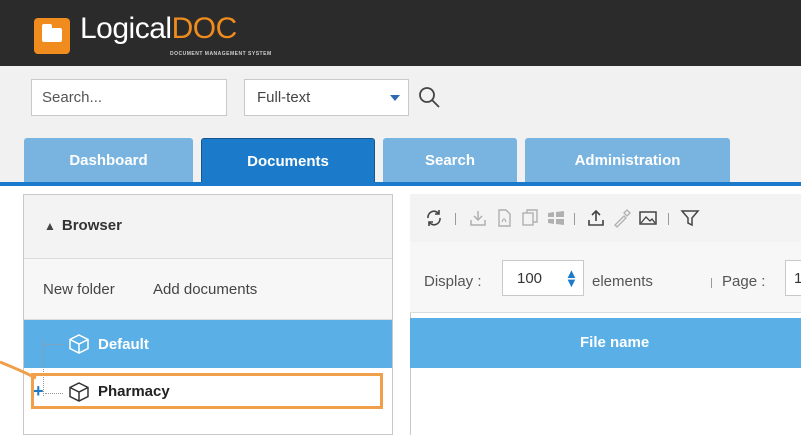 Image resolution: width=801 pixels, height=435 pixels. Describe the element at coordinates (450, 160) in the screenshot. I see `tab-search: Search` at that location.